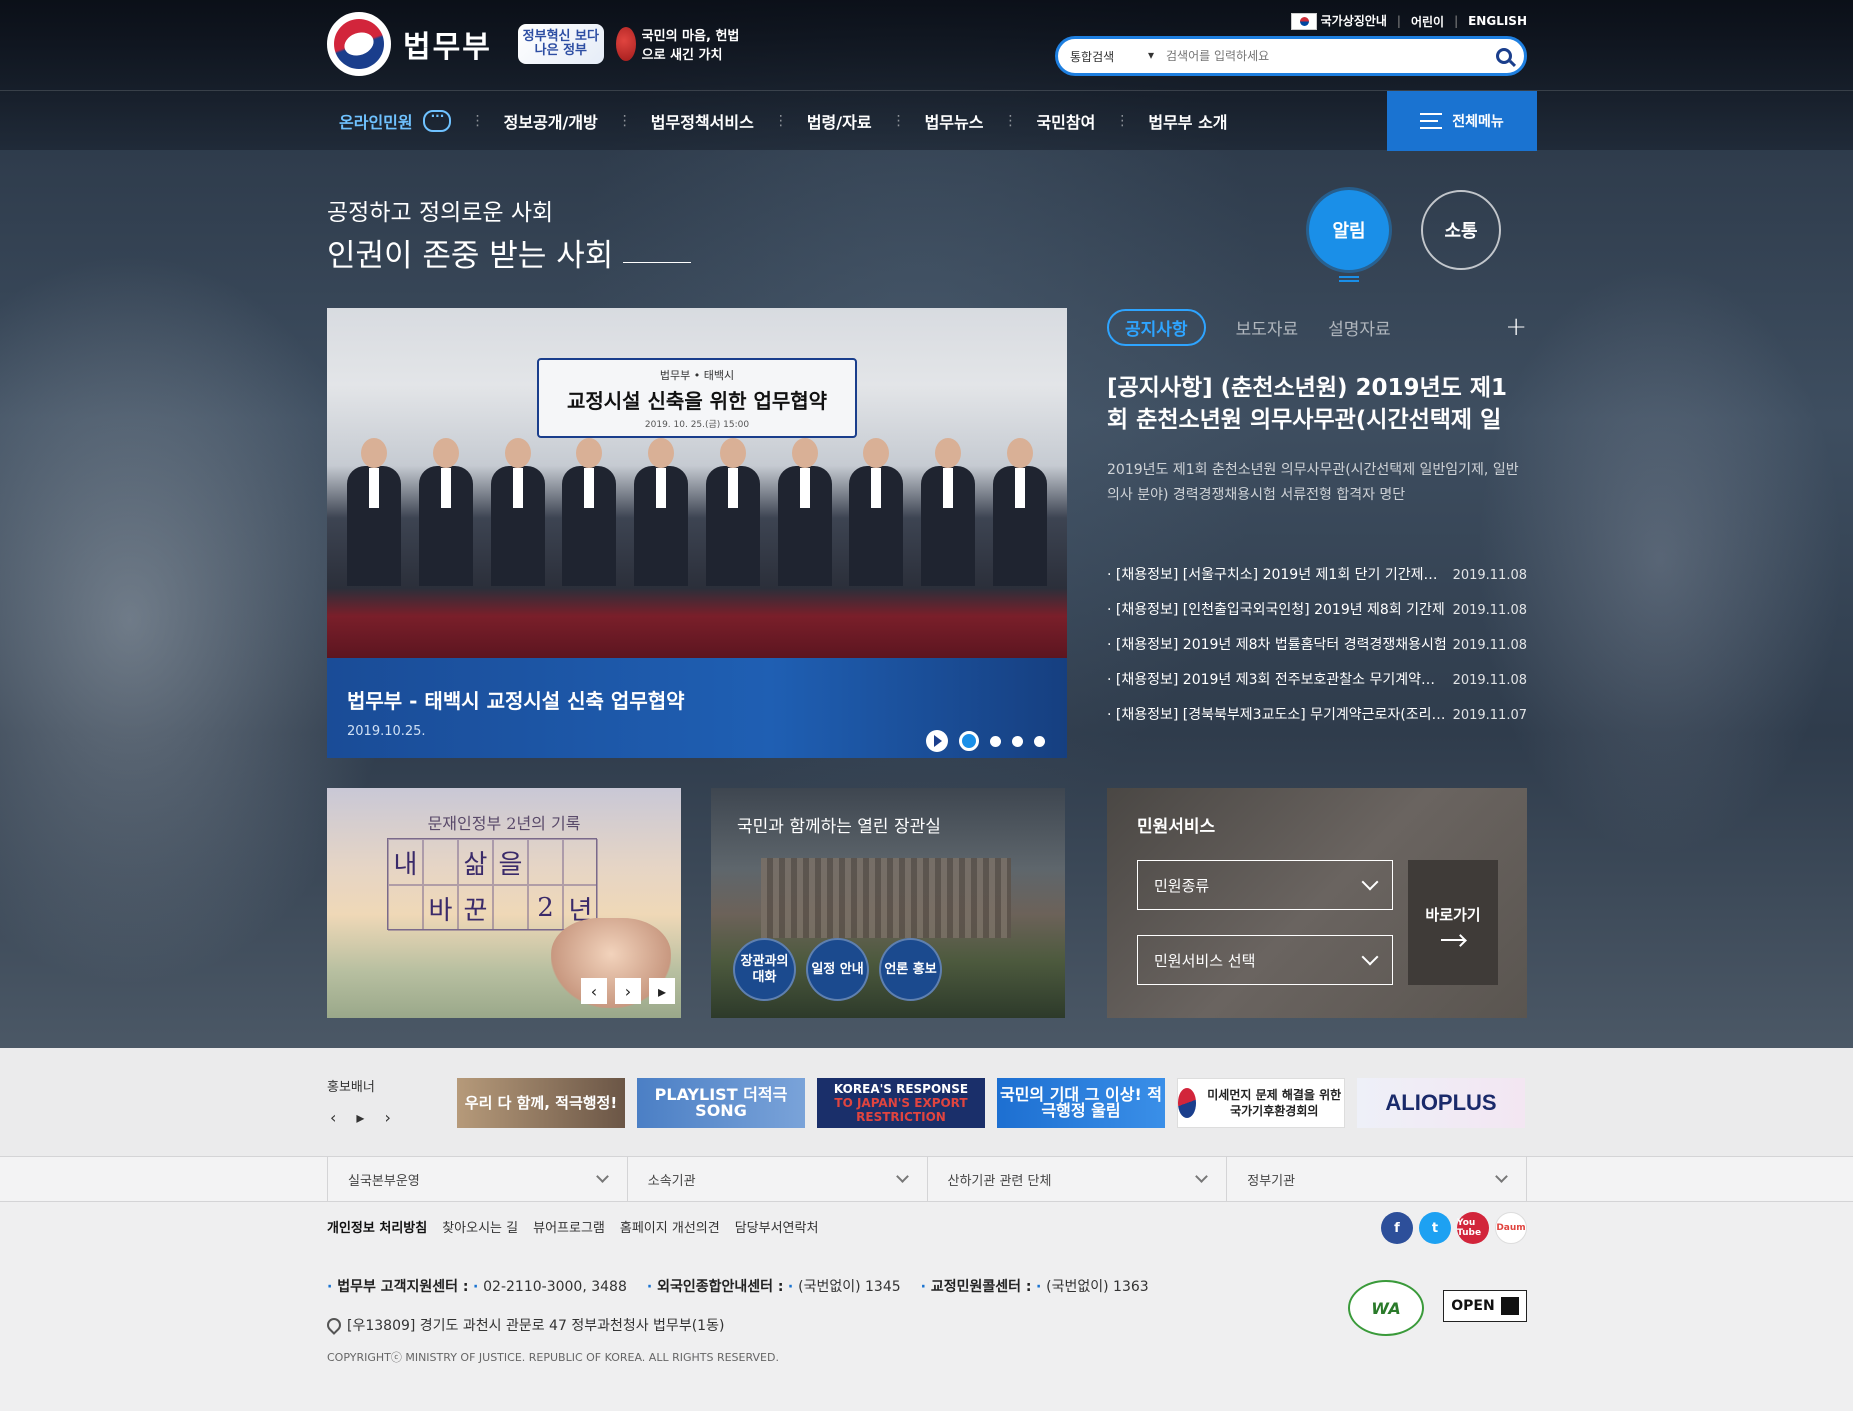 The image size is (1853, 1411). What do you see at coordinates (1359, 327) in the screenshot?
I see `tab-explanations: 설명자료` at bounding box center [1359, 327].